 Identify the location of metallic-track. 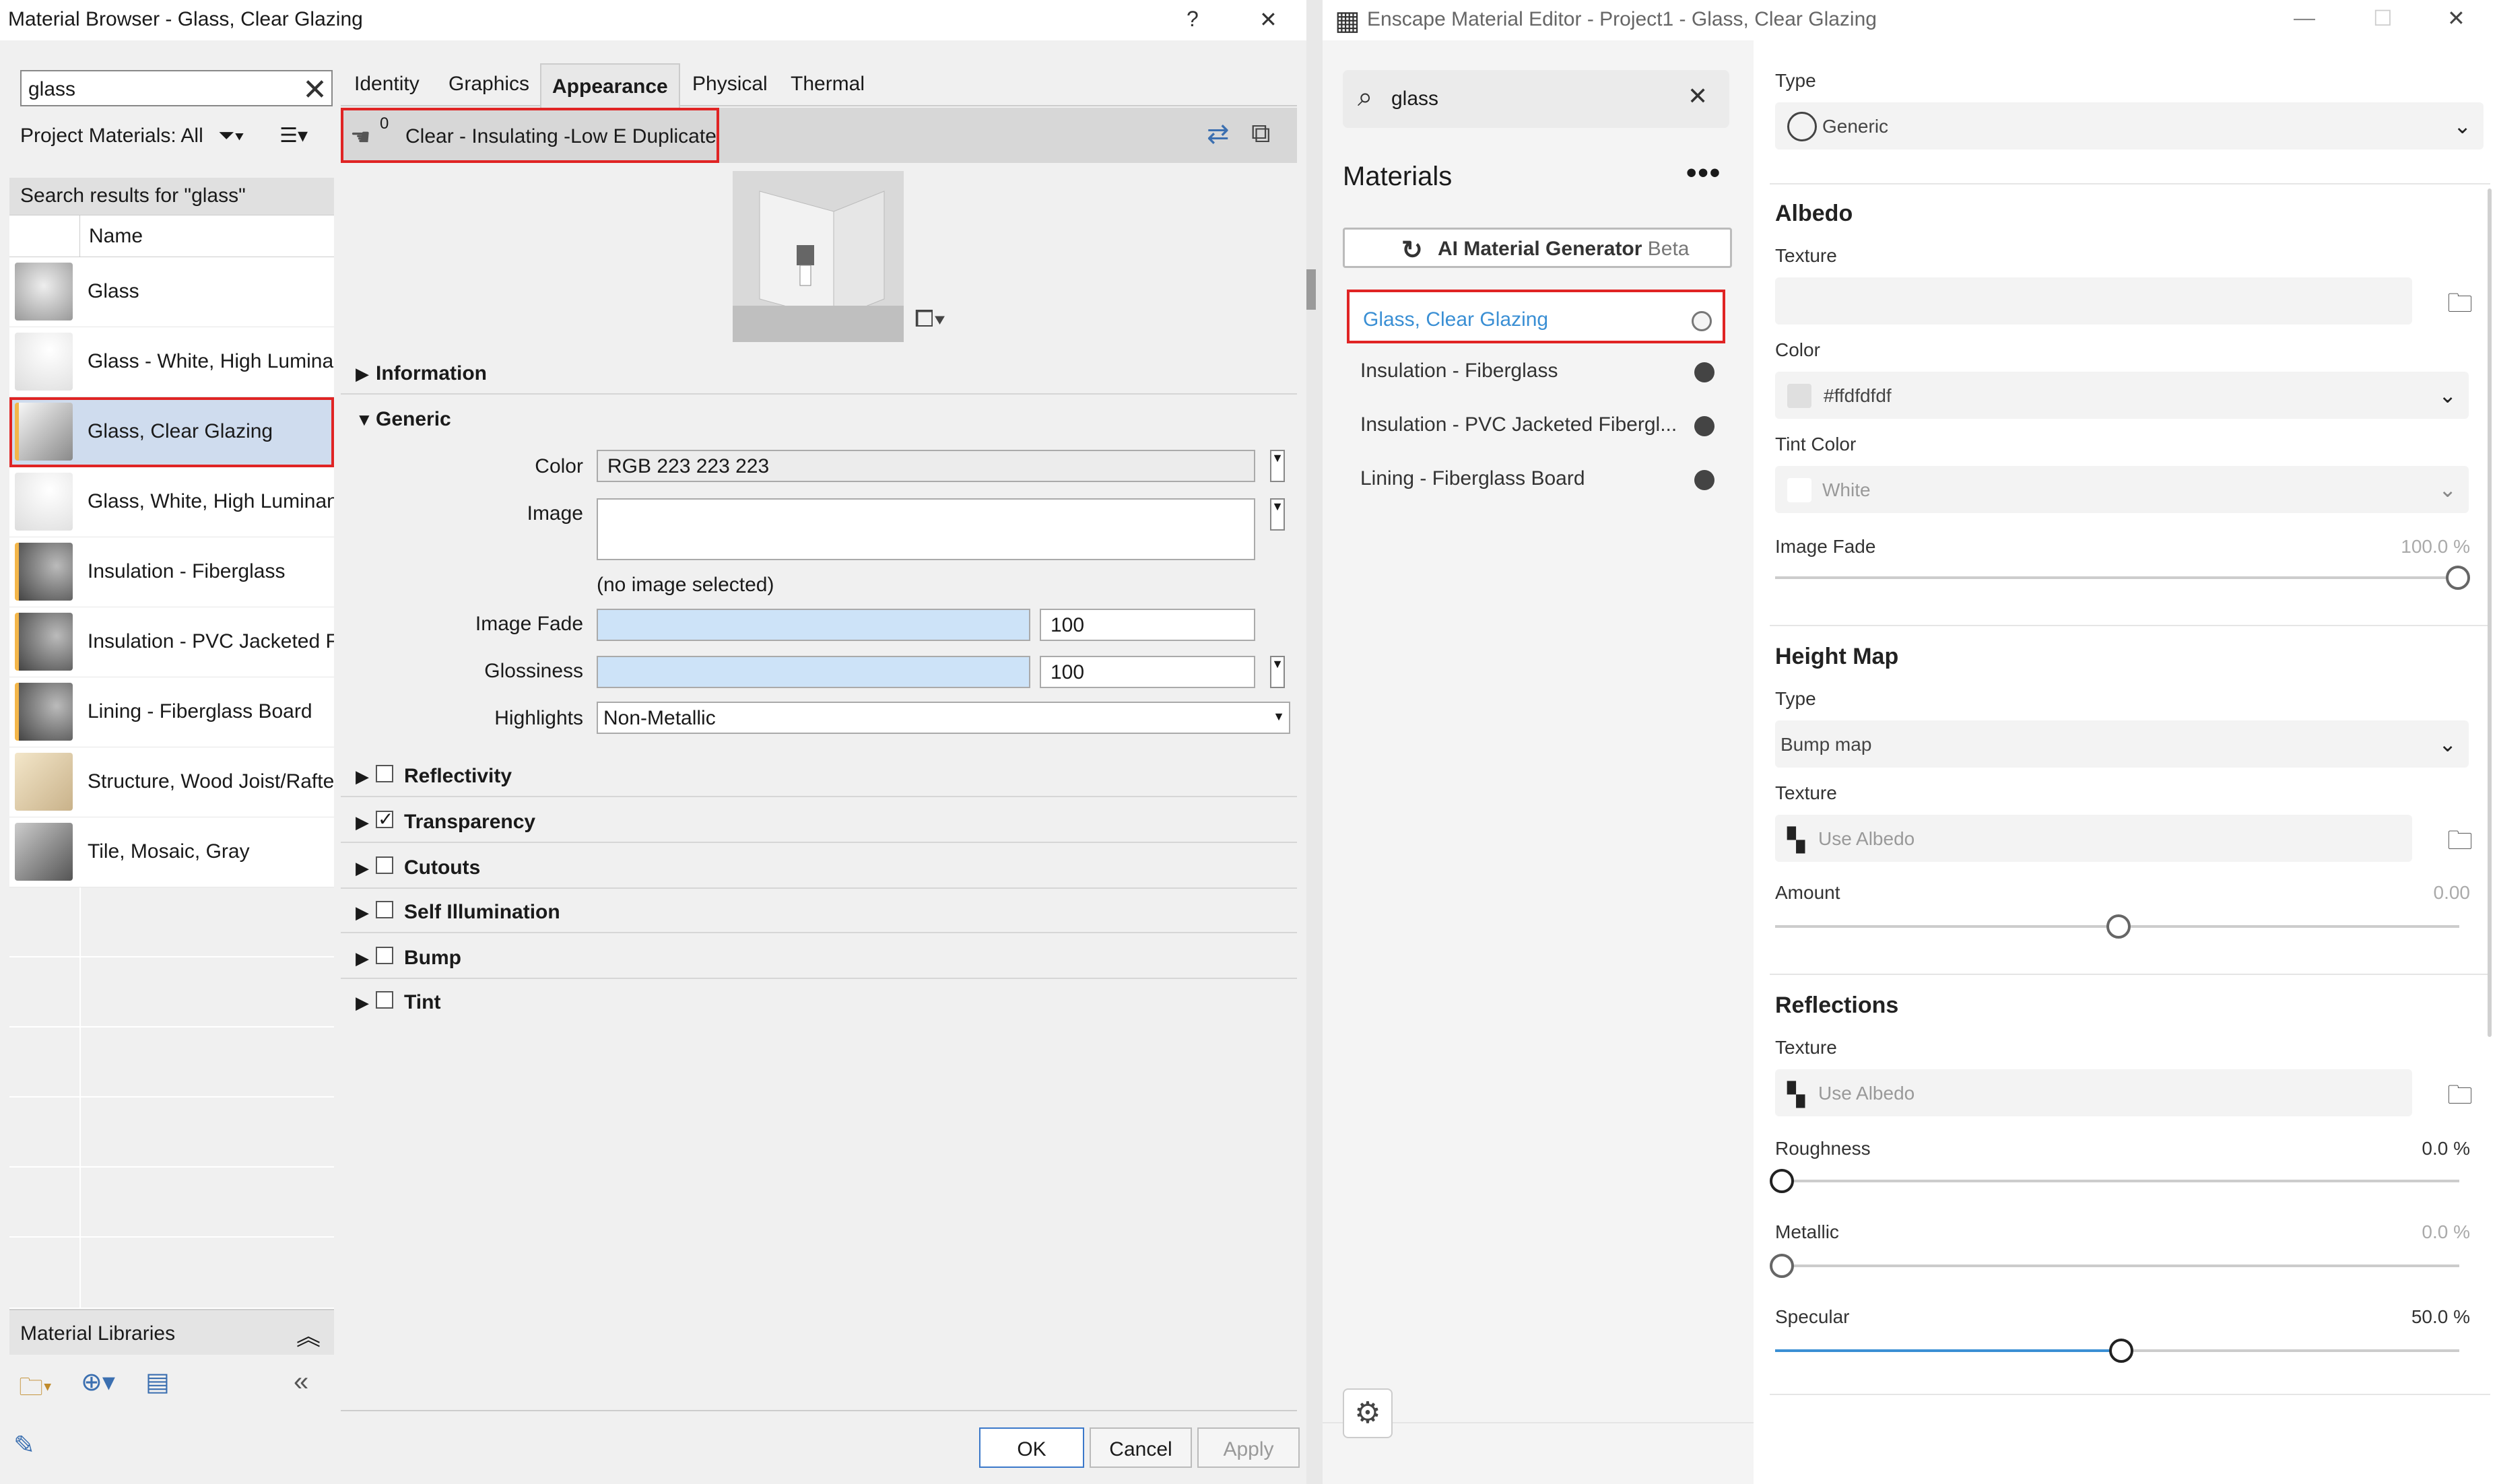
(2117, 1265).